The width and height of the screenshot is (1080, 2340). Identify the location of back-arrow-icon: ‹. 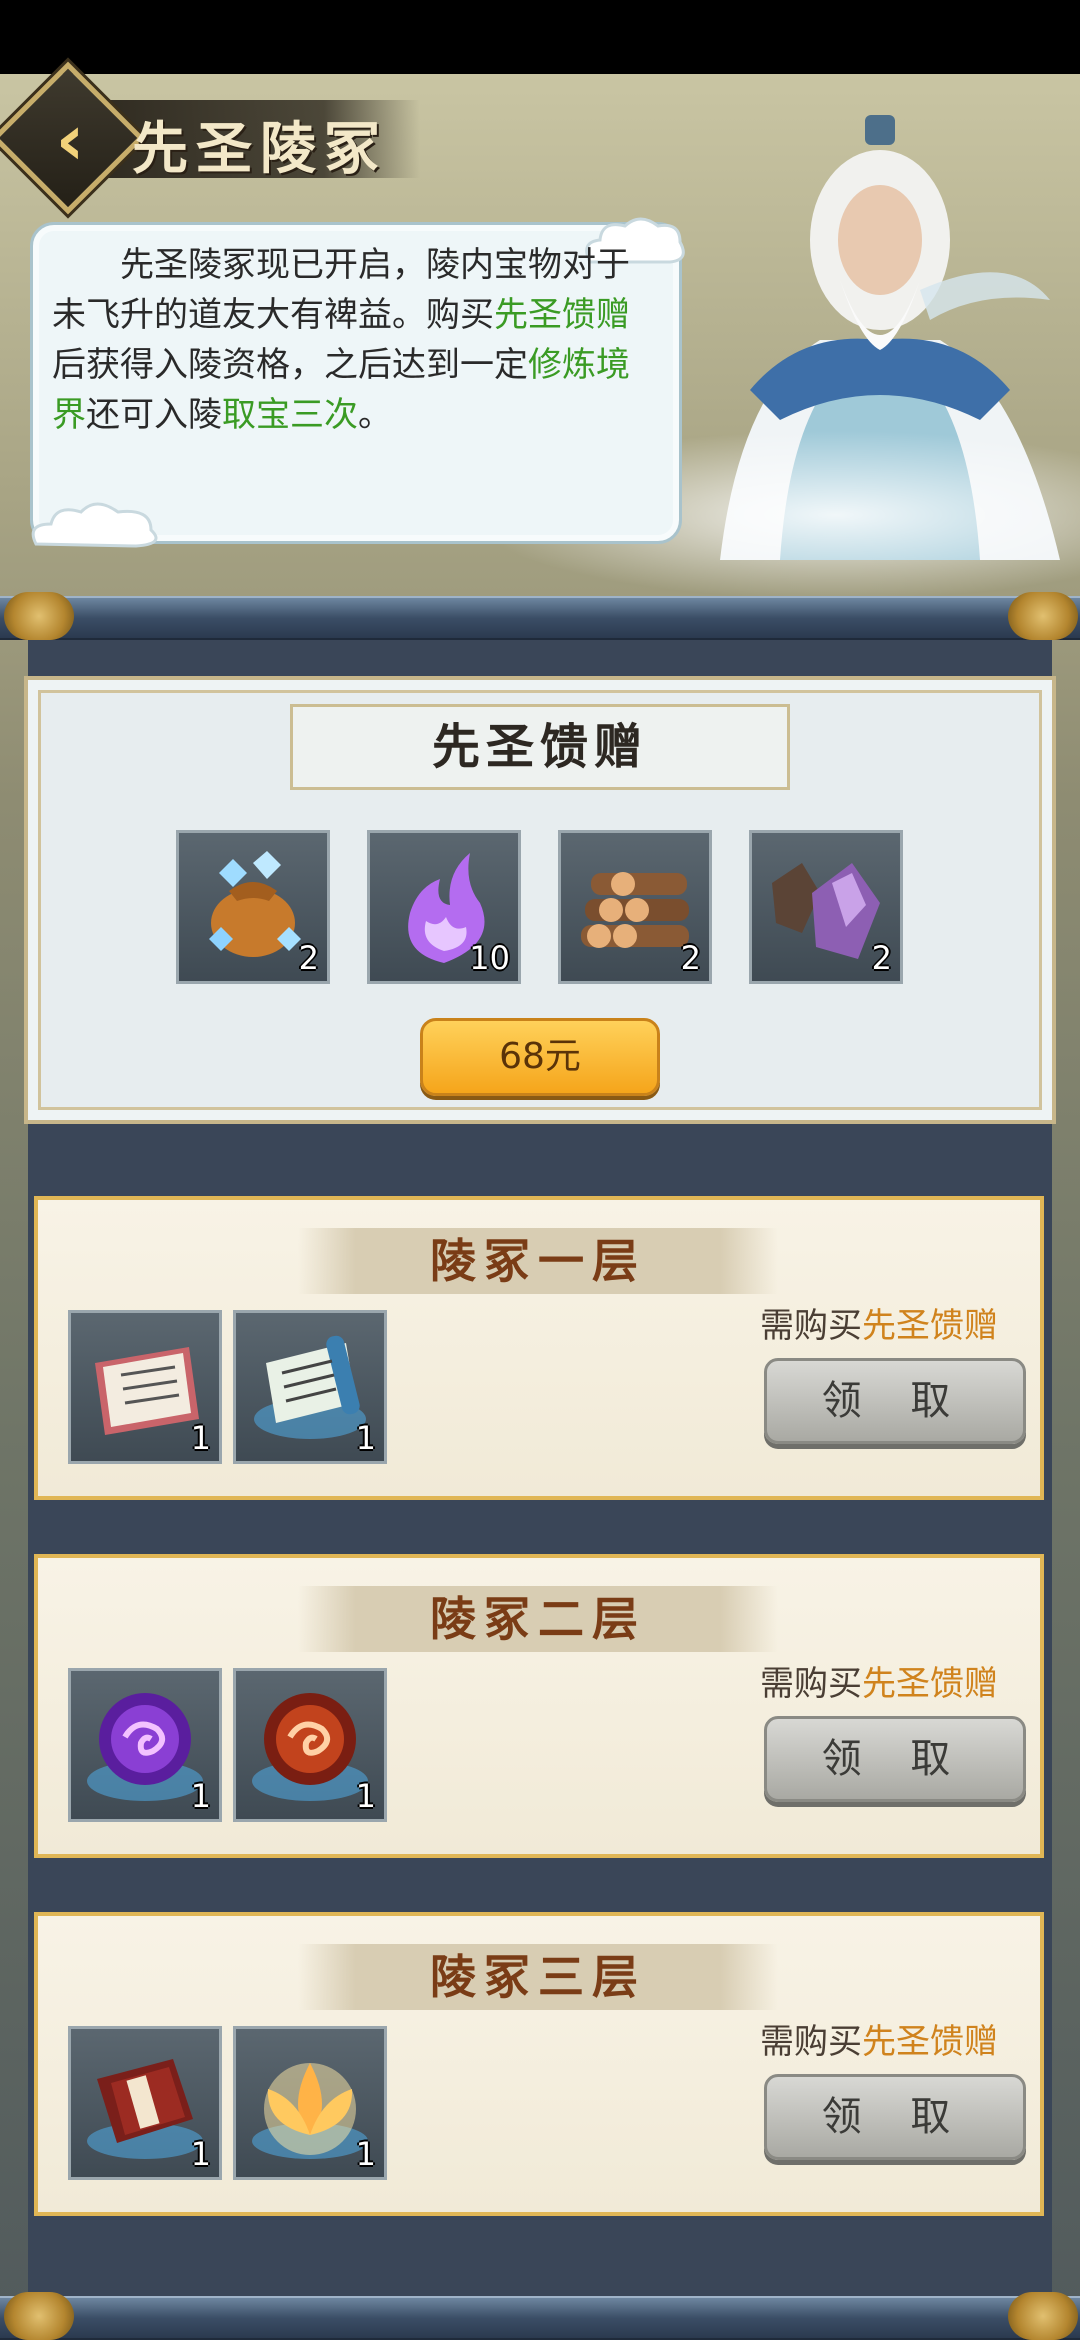
(70, 140).